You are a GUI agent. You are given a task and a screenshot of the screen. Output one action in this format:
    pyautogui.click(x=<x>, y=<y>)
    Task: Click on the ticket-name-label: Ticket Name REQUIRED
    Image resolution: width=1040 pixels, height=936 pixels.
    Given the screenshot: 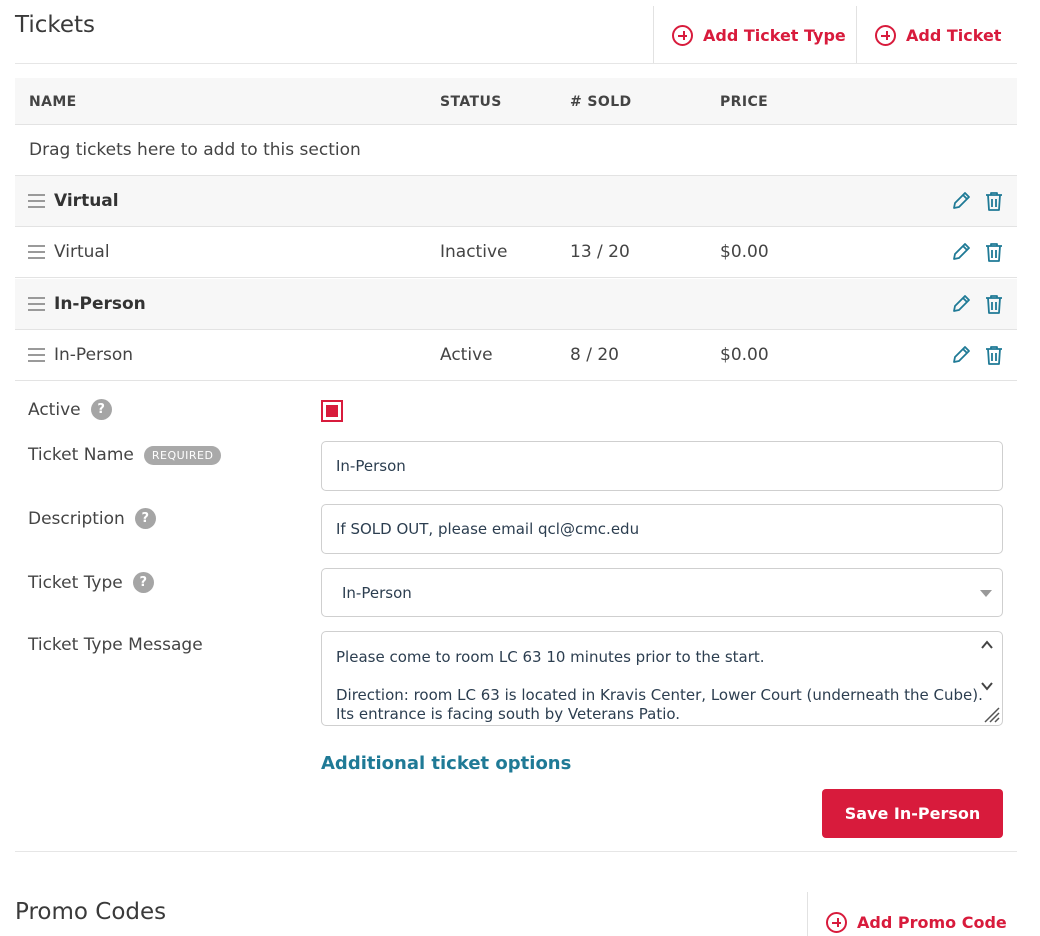 What is the action you would take?
    pyautogui.click(x=125, y=455)
    